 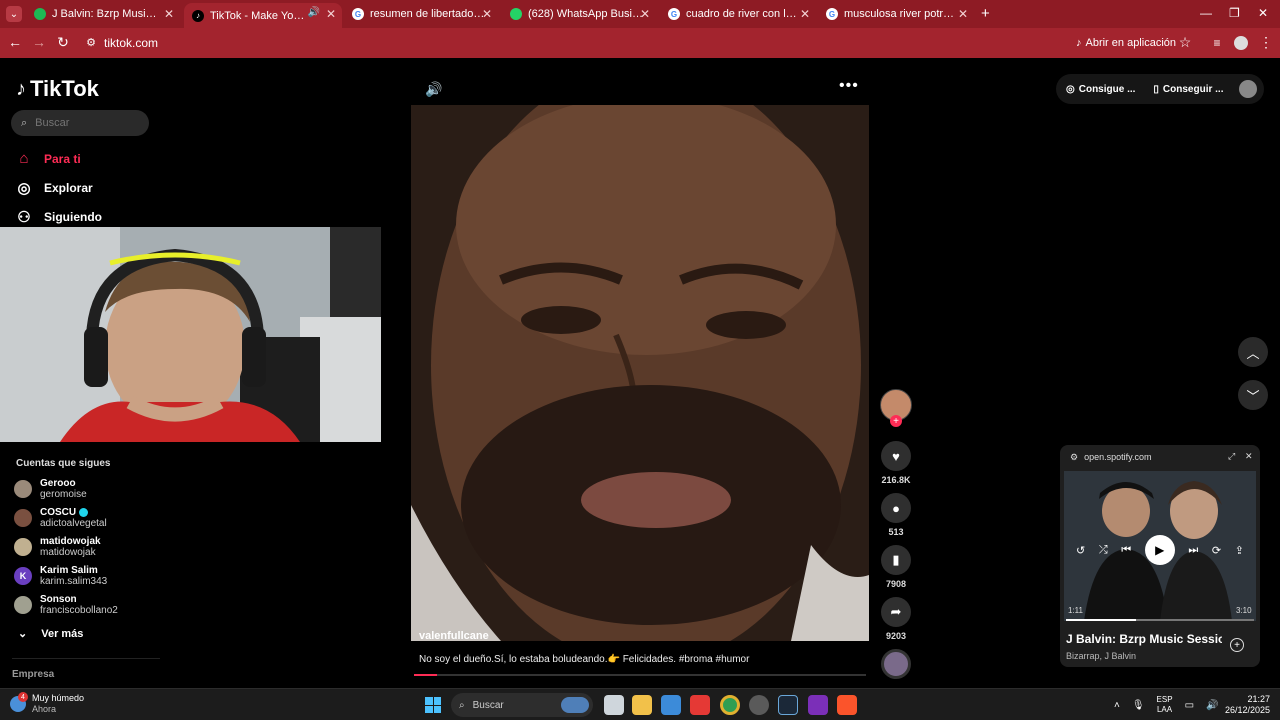 I want to click on new-tab-button: +, so click(x=985, y=13).